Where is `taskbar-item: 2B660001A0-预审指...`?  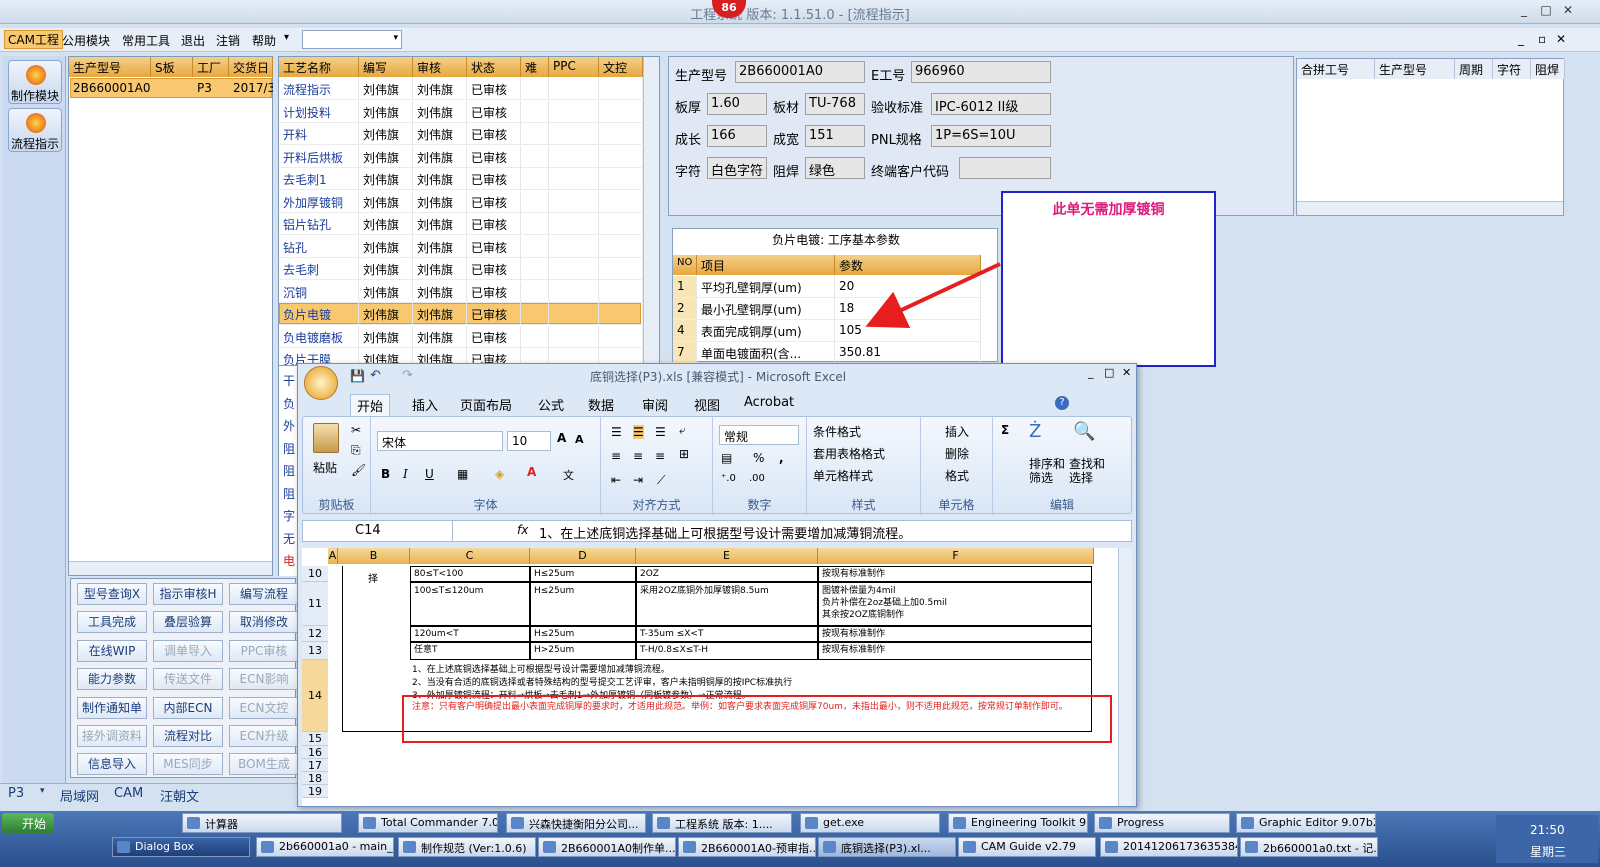
taskbar-item: 2B660001A0-预审指... is located at coordinates (747, 847).